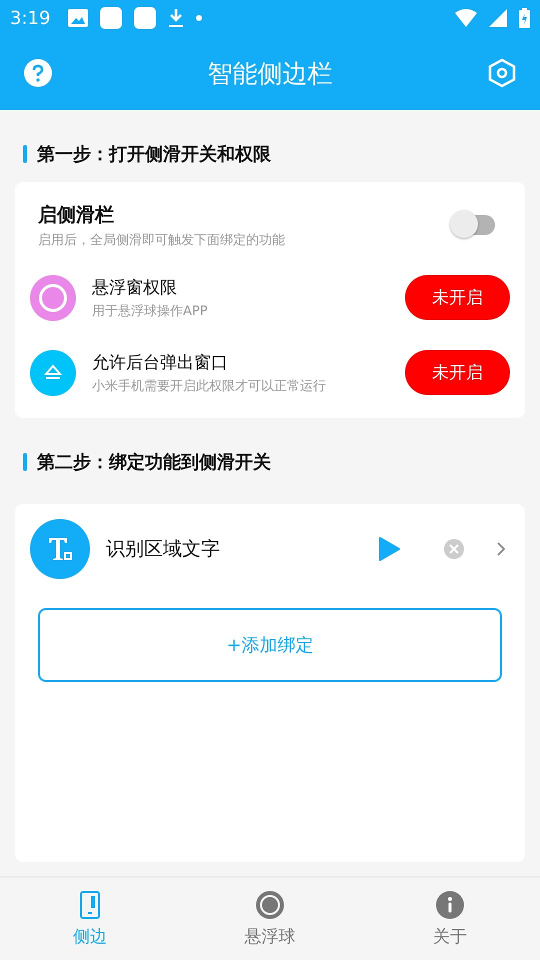 The height and width of the screenshot is (960, 540). Describe the element at coordinates (90, 919) in the screenshot. I see `nav-tab: 侧边` at that location.